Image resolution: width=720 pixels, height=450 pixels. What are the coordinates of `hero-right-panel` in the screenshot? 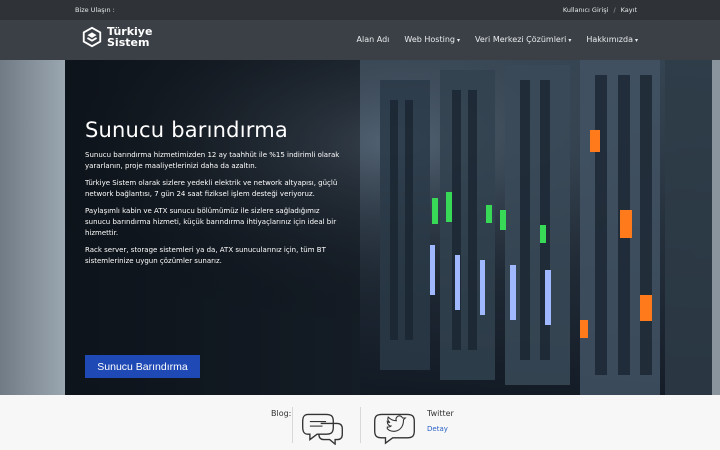 It's located at (716, 227).